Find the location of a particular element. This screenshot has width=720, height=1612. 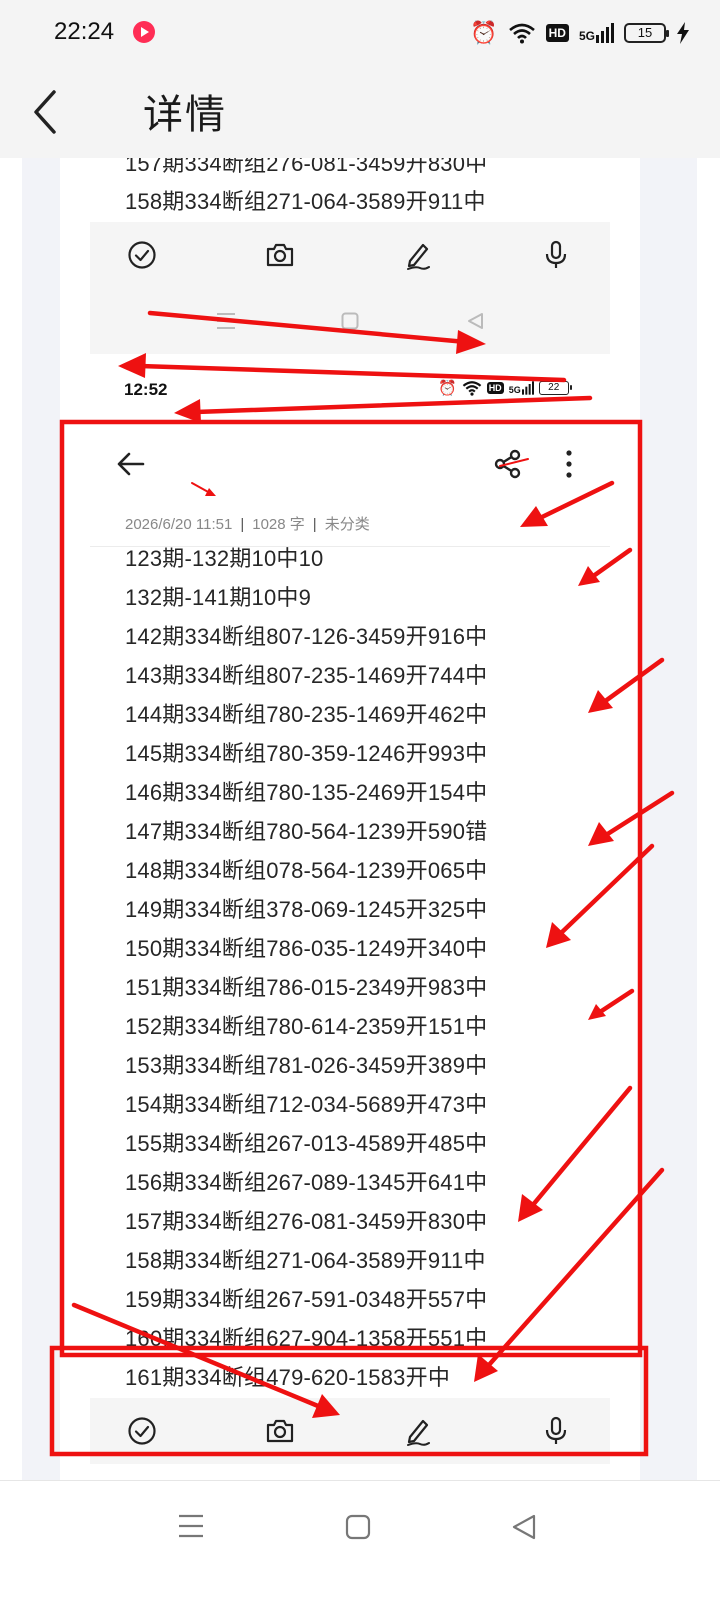

battery-icon: 22 is located at coordinates (555, 388).